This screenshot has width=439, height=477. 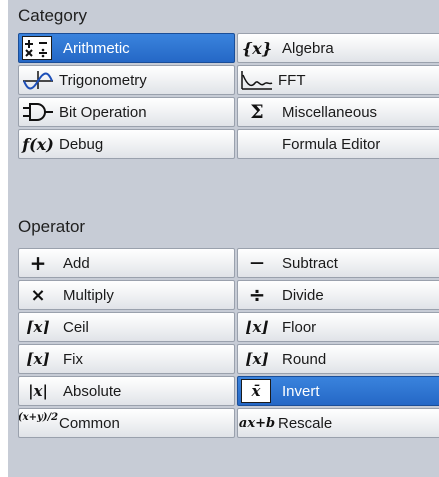 I want to click on multiply-icon: ×, so click(x=38, y=295).